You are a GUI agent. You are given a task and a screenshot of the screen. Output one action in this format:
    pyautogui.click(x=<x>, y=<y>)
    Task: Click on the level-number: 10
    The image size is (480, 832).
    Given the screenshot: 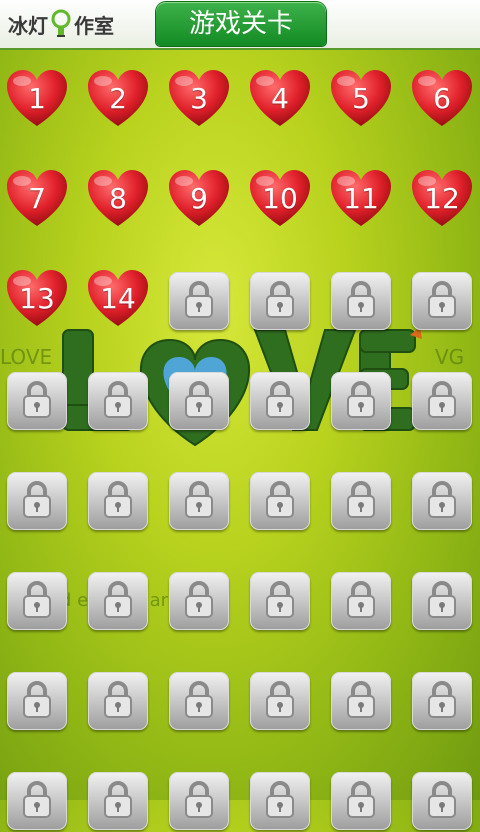 What is the action you would take?
    pyautogui.click(x=280, y=198)
    